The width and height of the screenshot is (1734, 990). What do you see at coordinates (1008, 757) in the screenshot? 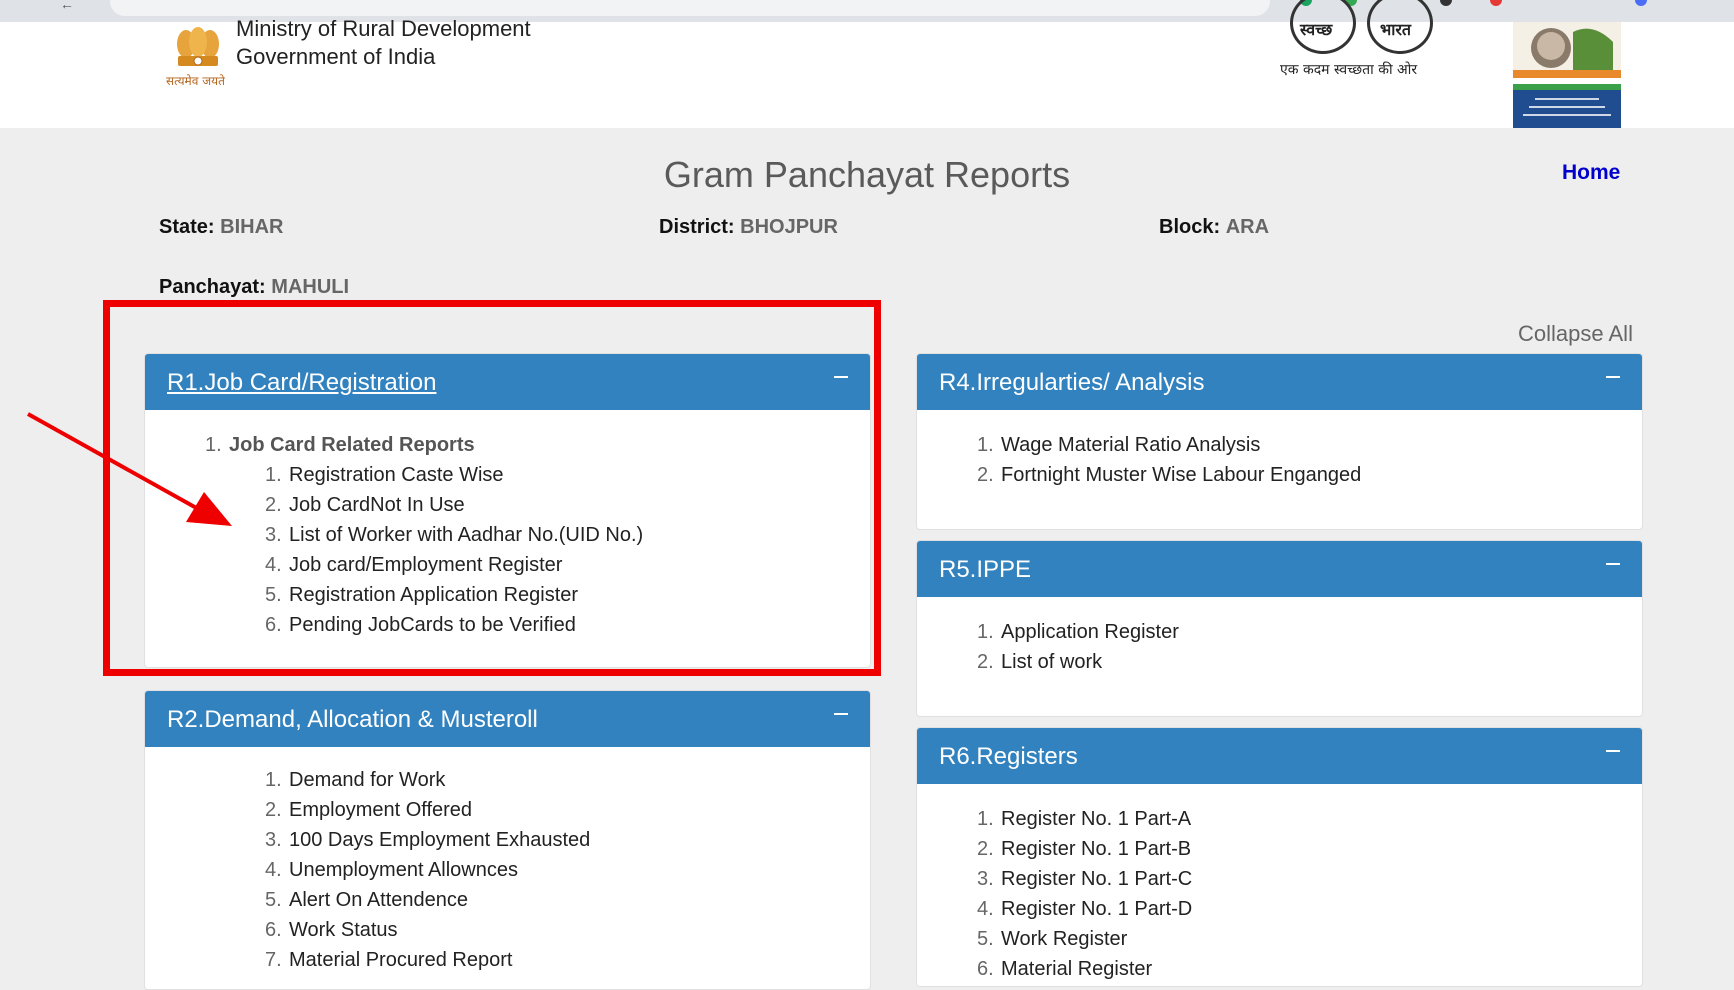
I see `panel-r6-title: R6.Registers` at bounding box center [1008, 757].